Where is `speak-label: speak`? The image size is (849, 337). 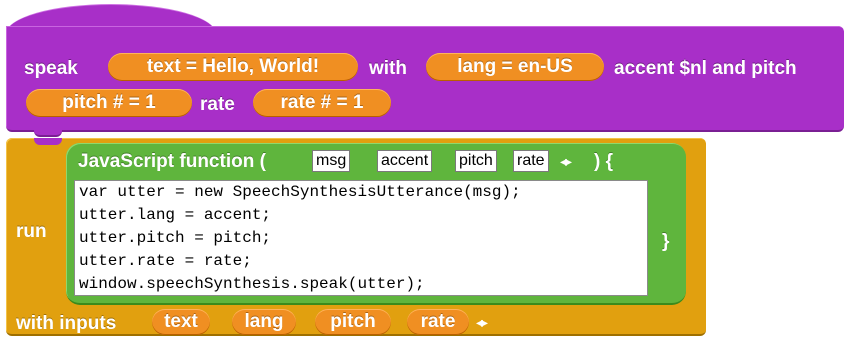 speak-label: speak is located at coordinates (51, 68).